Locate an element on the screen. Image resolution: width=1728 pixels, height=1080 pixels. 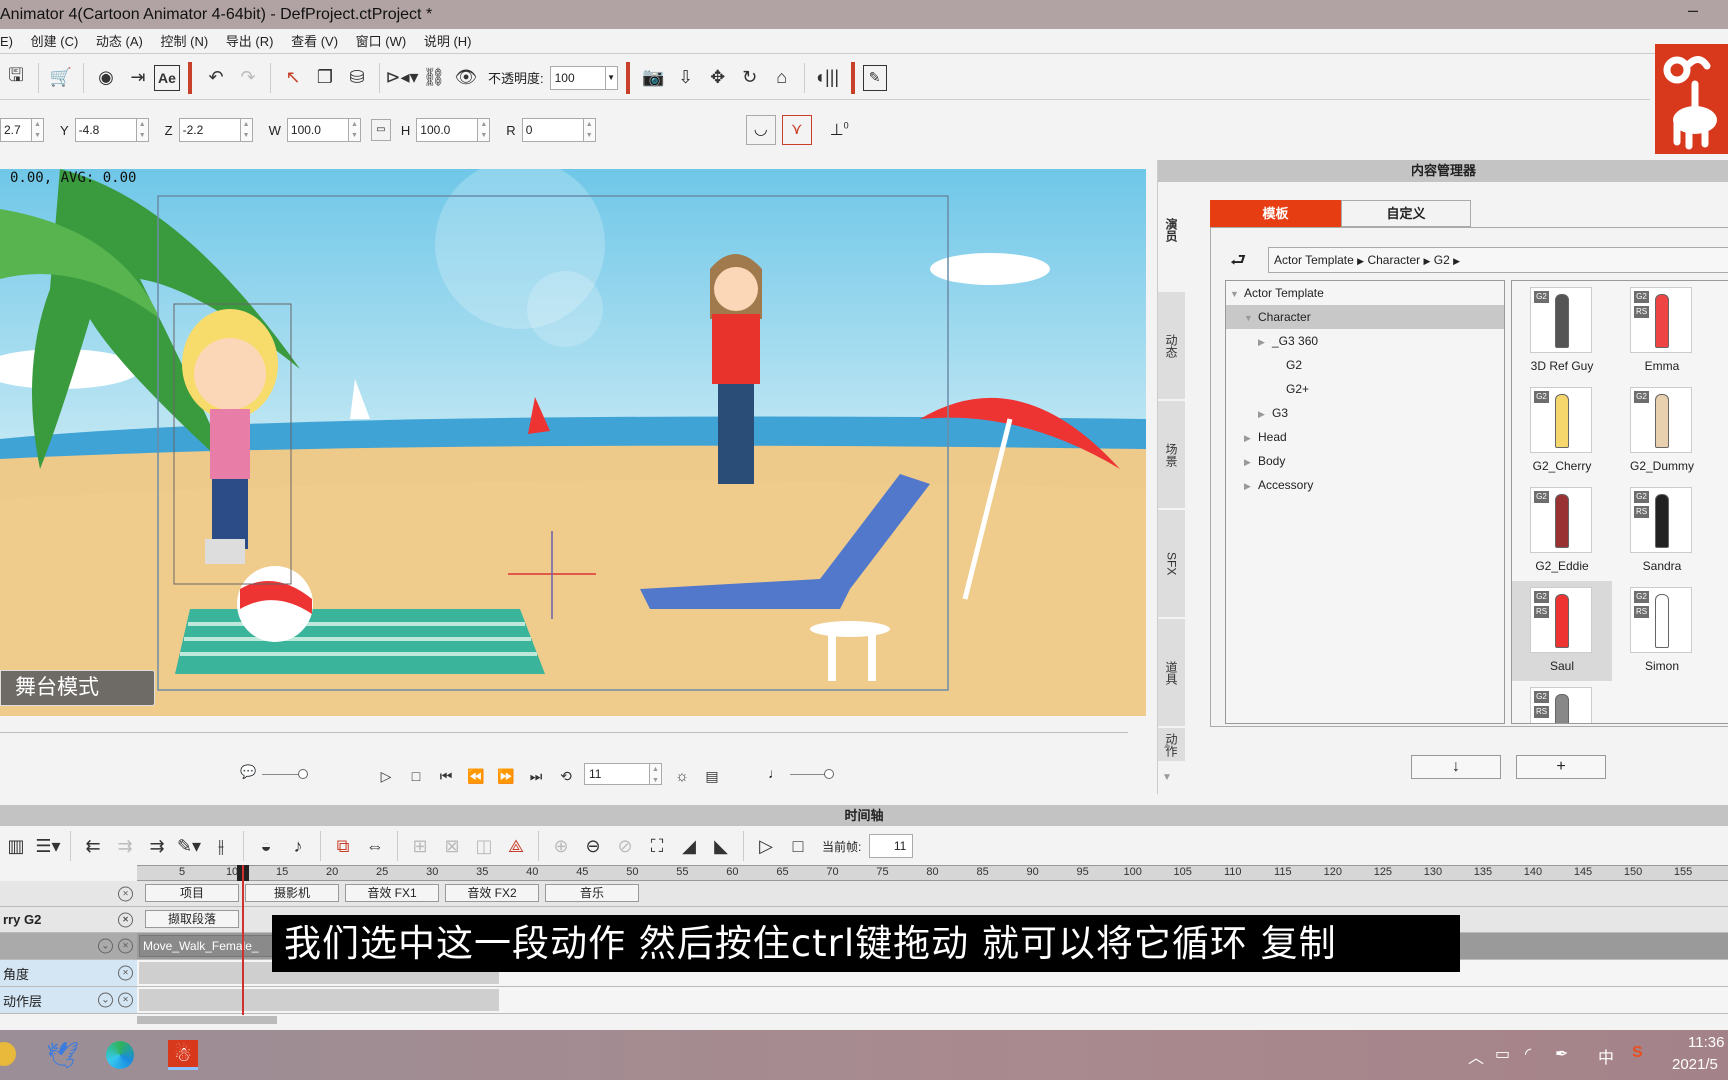
key-next-icon: ⇉ is located at coordinates (157, 846).